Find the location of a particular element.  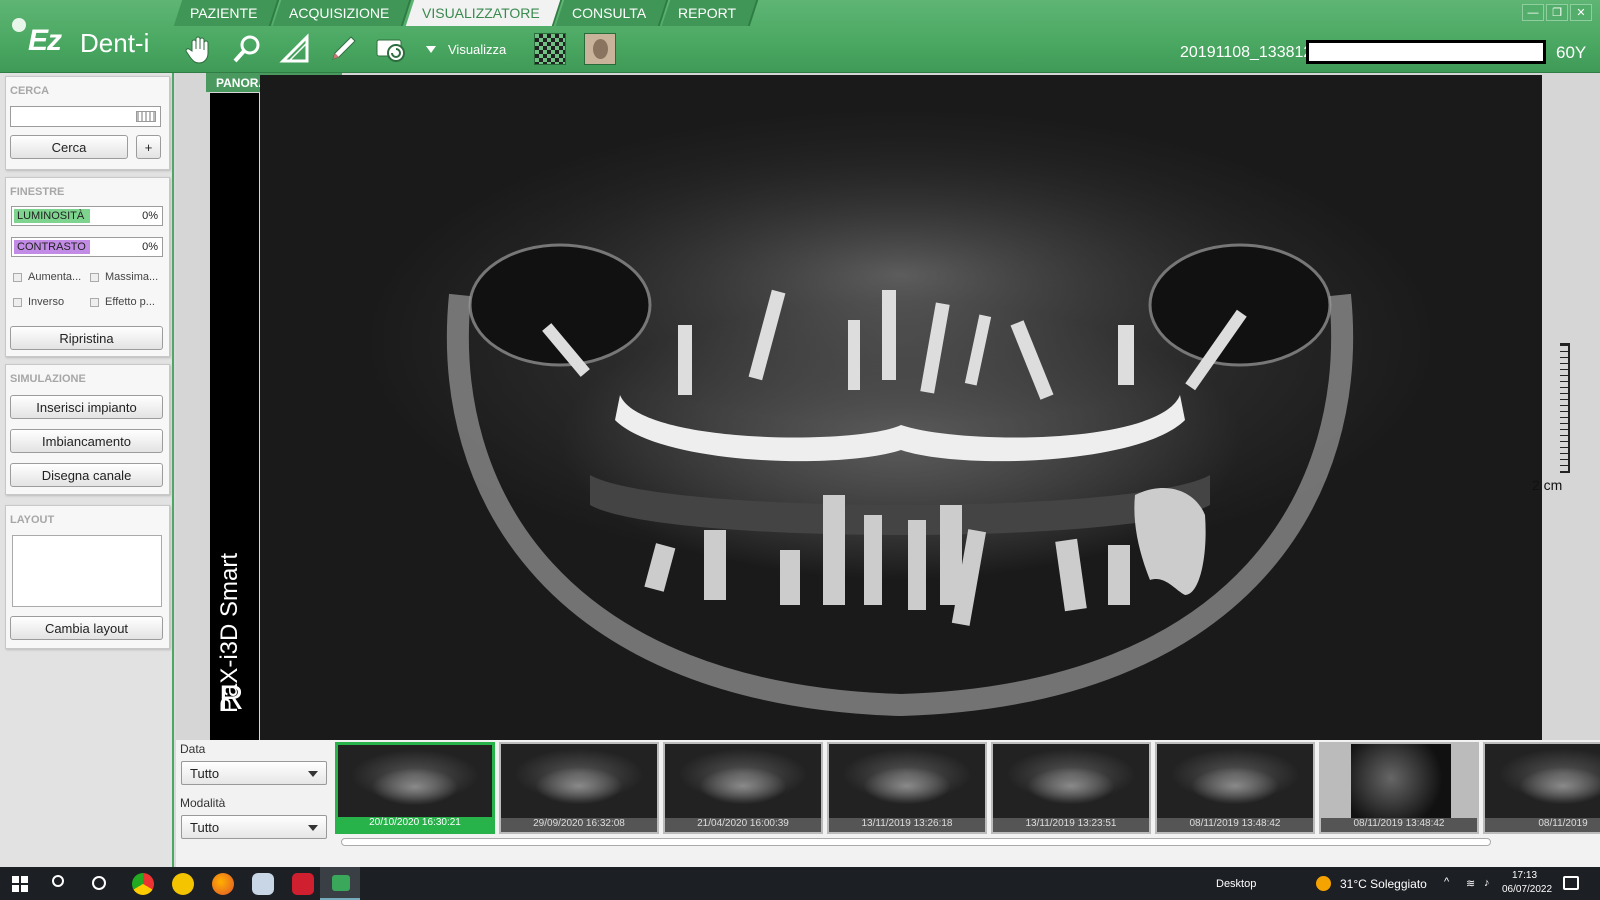

search-button: Cerca is located at coordinates (69, 147).